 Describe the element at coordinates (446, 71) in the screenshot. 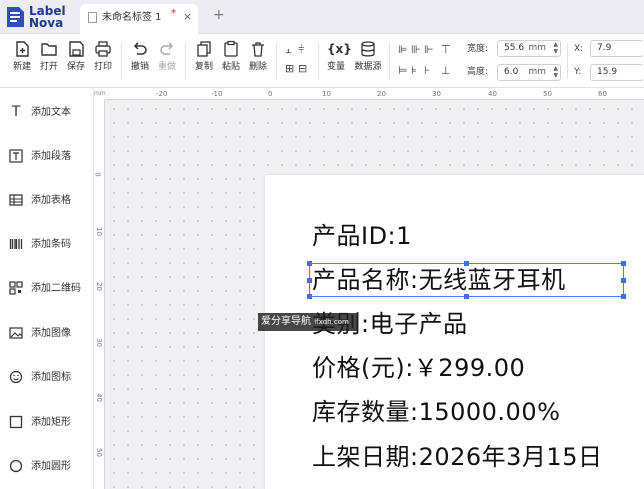

I see `align-bottom-icon: ⊥` at that location.